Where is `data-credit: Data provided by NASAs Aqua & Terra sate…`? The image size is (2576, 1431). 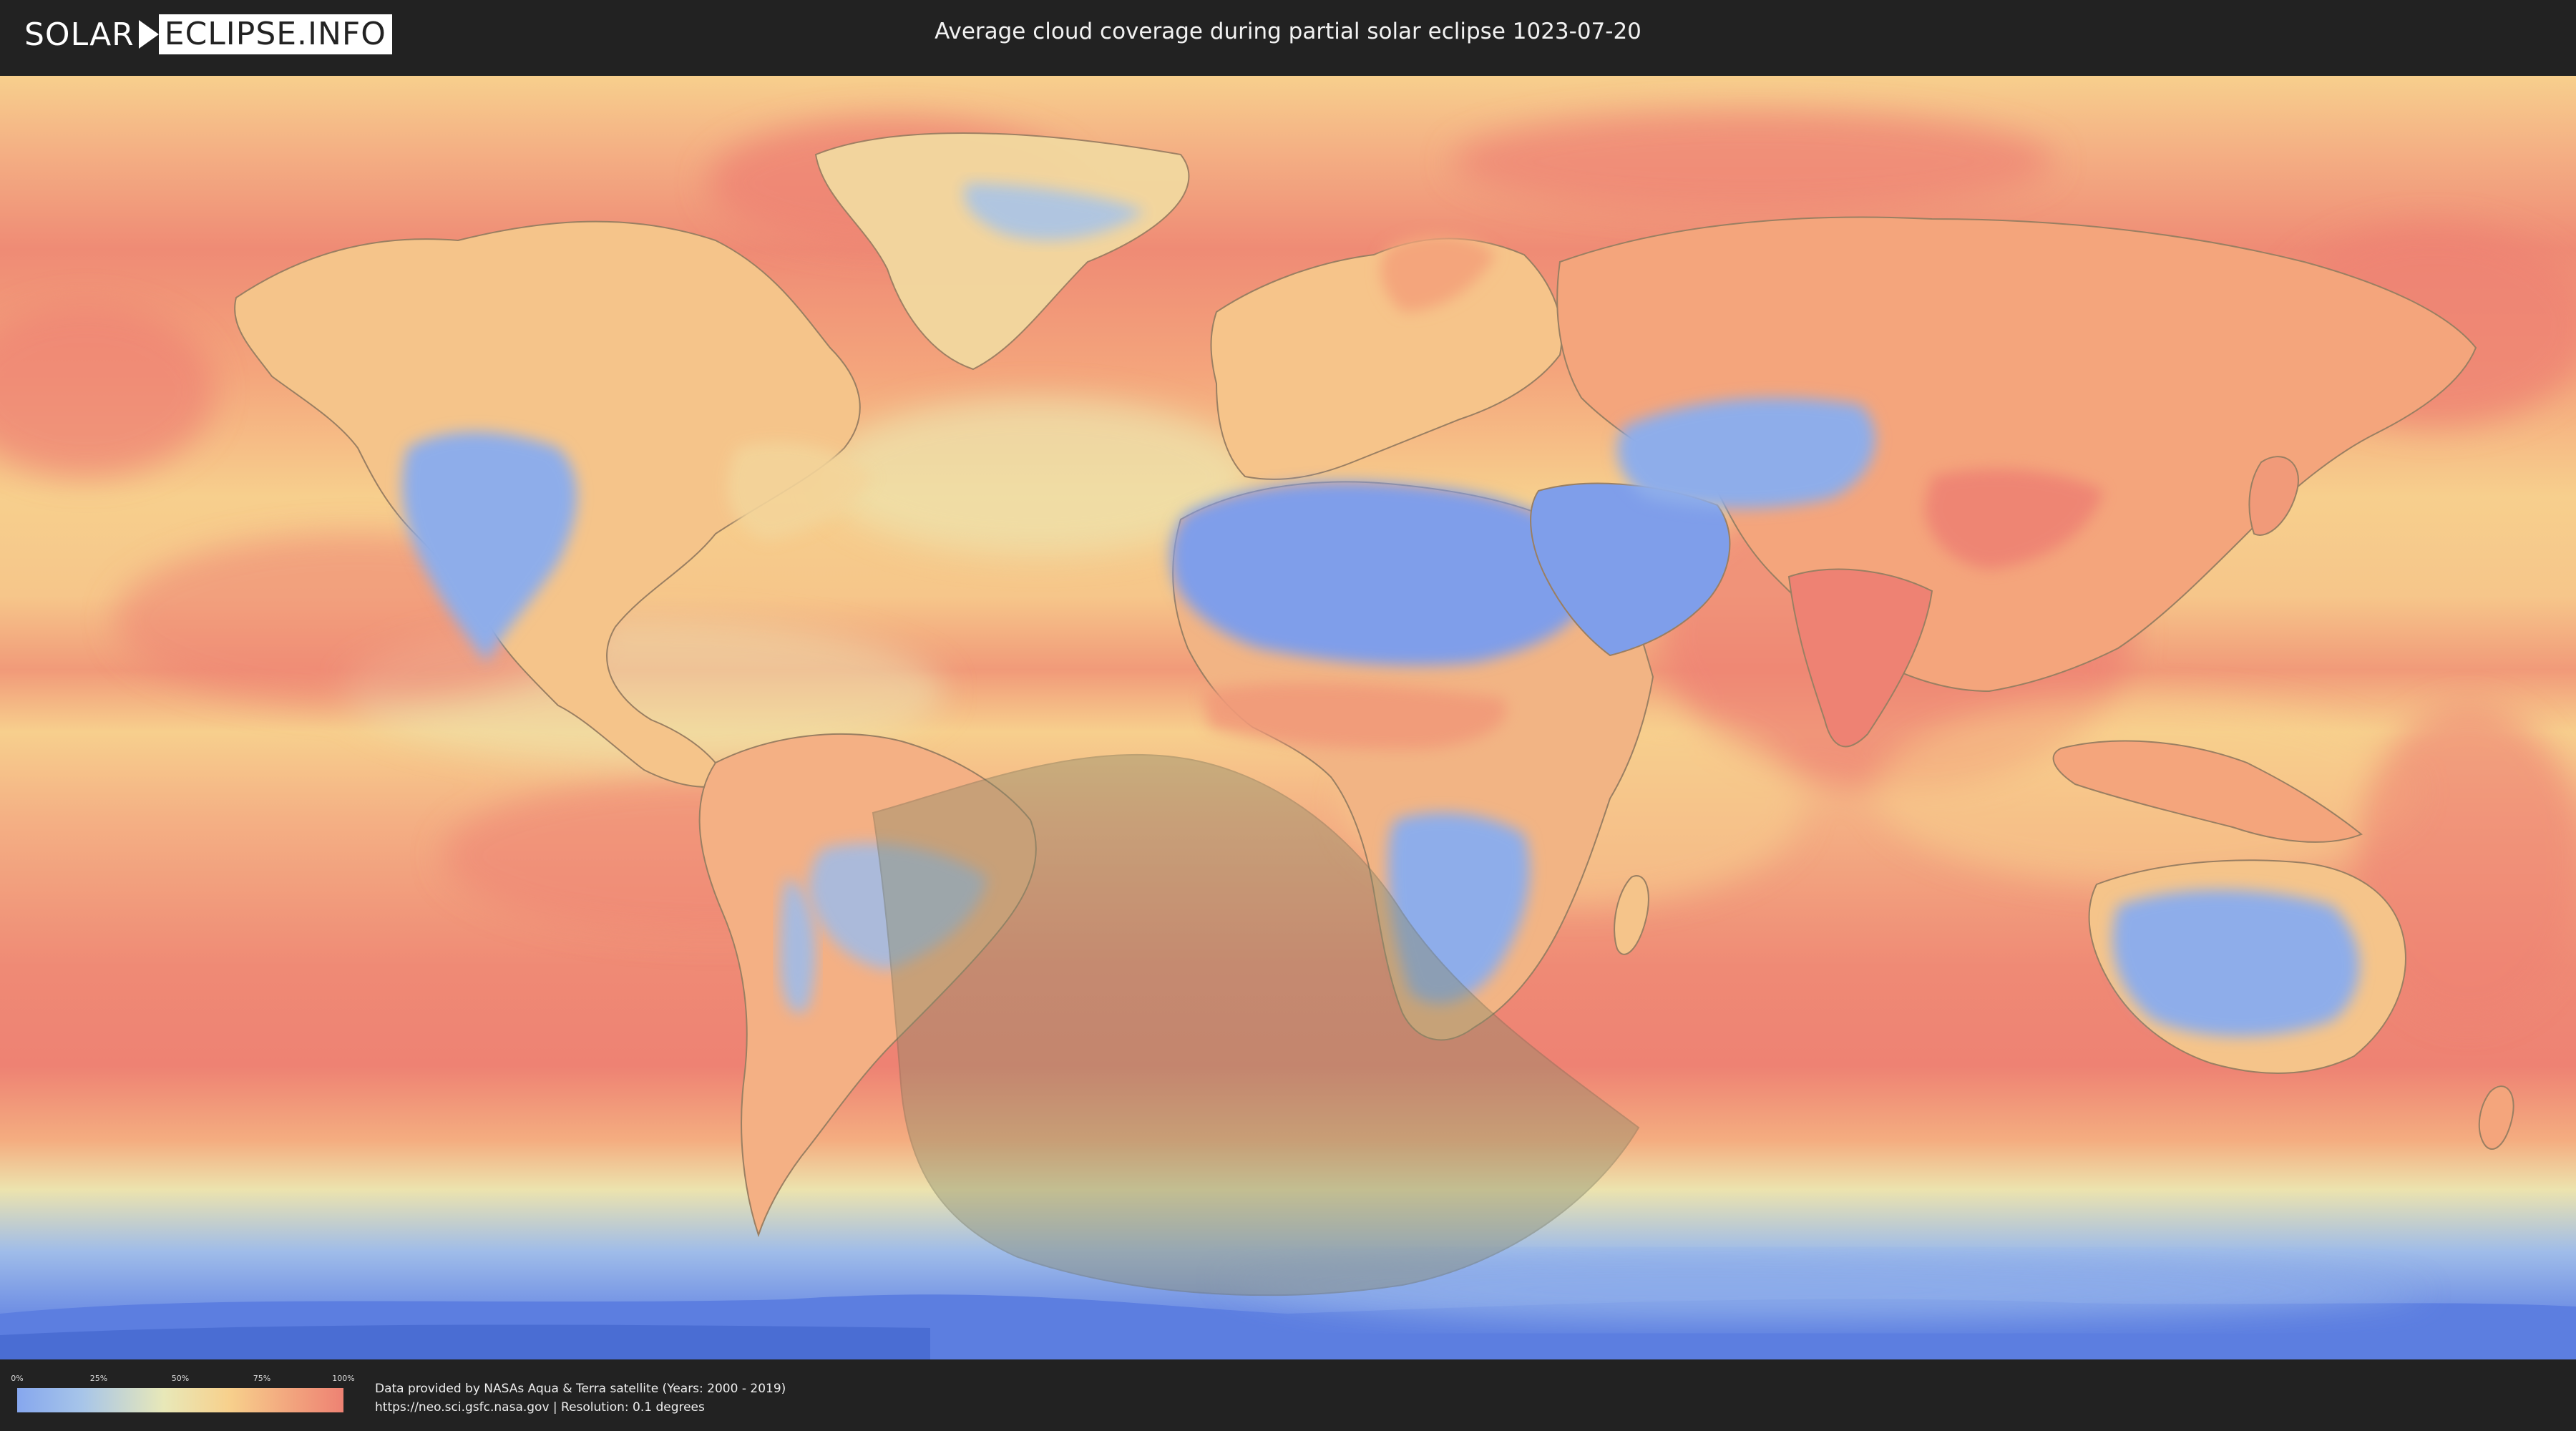
data-credit: Data provided by NASAs Aqua & Terra sate… is located at coordinates (580, 1398).